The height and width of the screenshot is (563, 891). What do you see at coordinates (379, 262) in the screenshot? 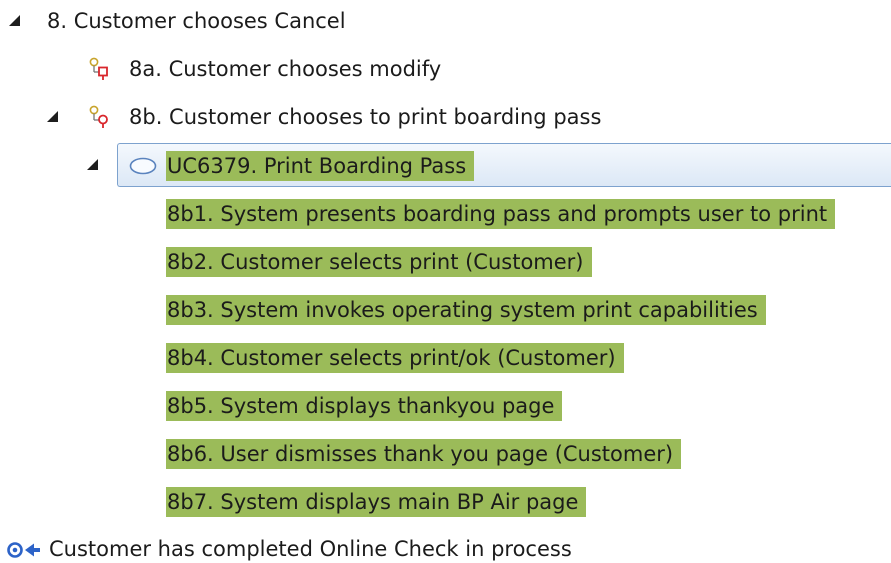
I see `step-label: 8b2. Customer selects print (Customer)` at bounding box center [379, 262].